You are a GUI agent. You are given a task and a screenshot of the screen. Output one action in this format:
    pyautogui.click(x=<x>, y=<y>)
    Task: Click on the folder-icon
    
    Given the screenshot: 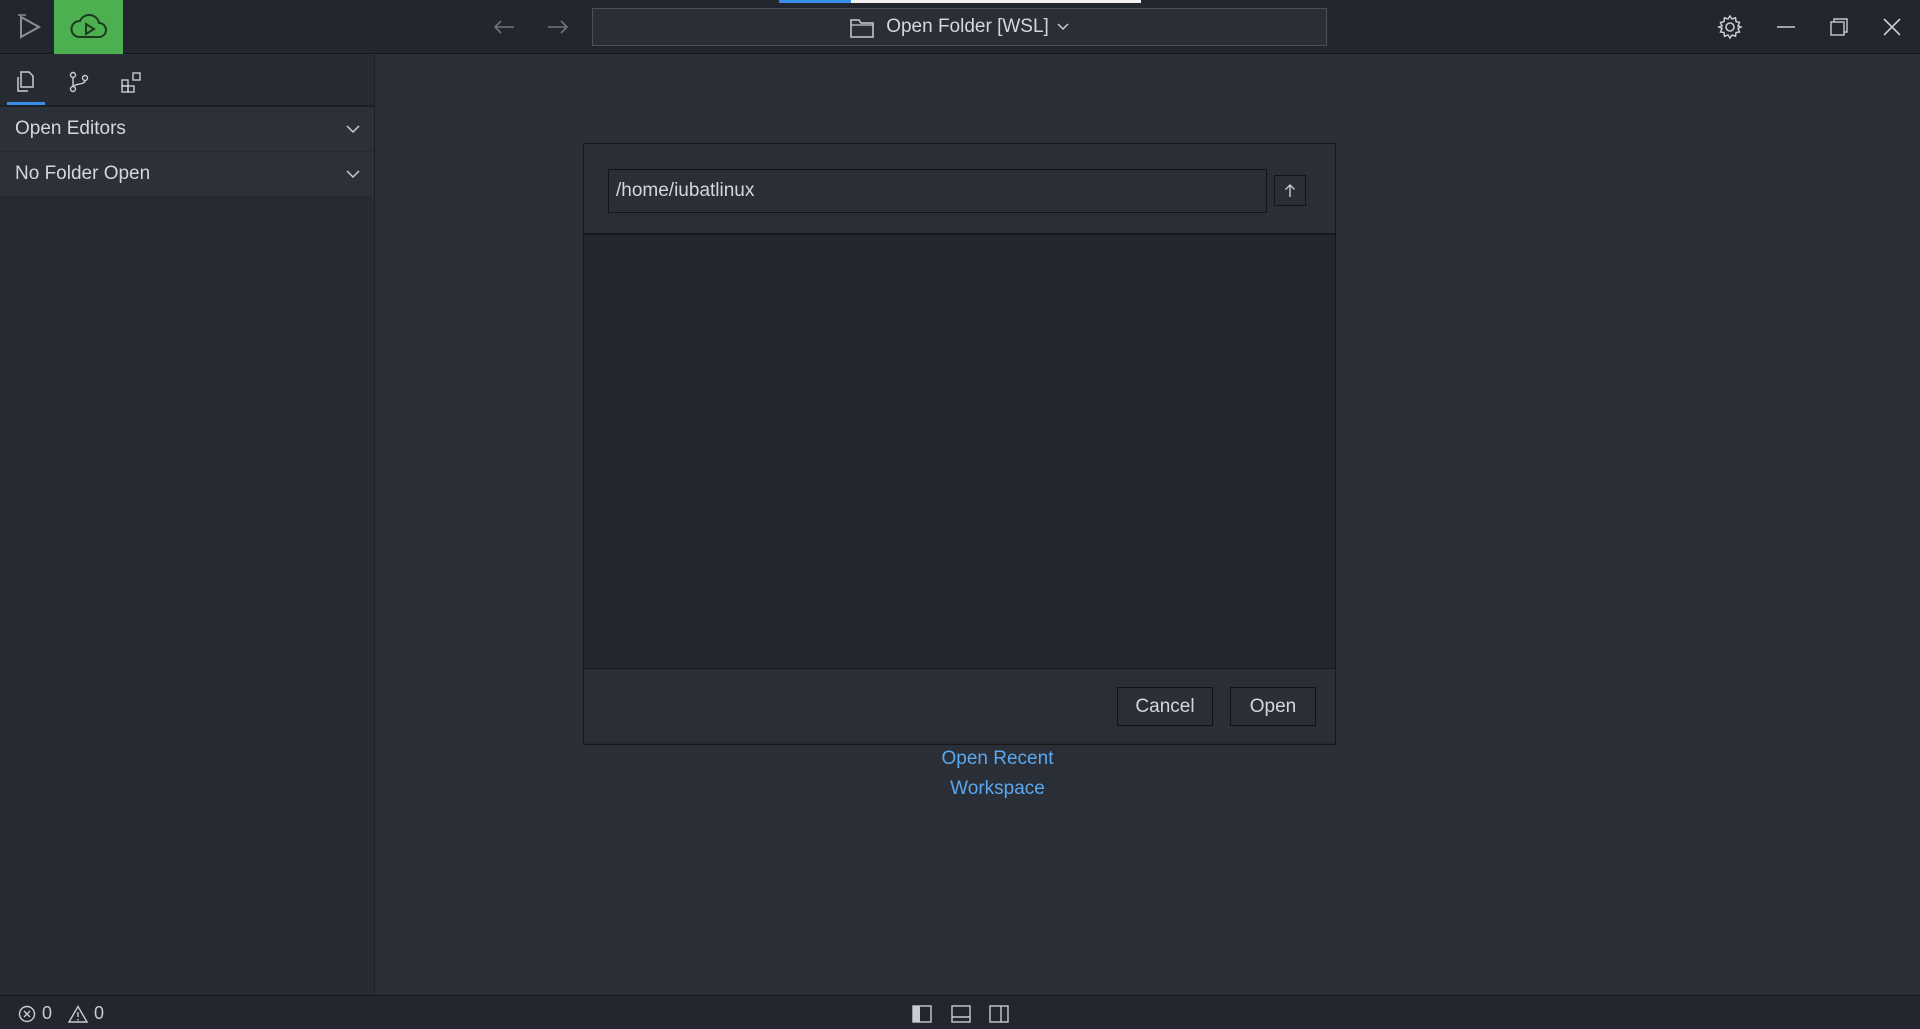 What is the action you would take?
    pyautogui.click(x=862, y=27)
    